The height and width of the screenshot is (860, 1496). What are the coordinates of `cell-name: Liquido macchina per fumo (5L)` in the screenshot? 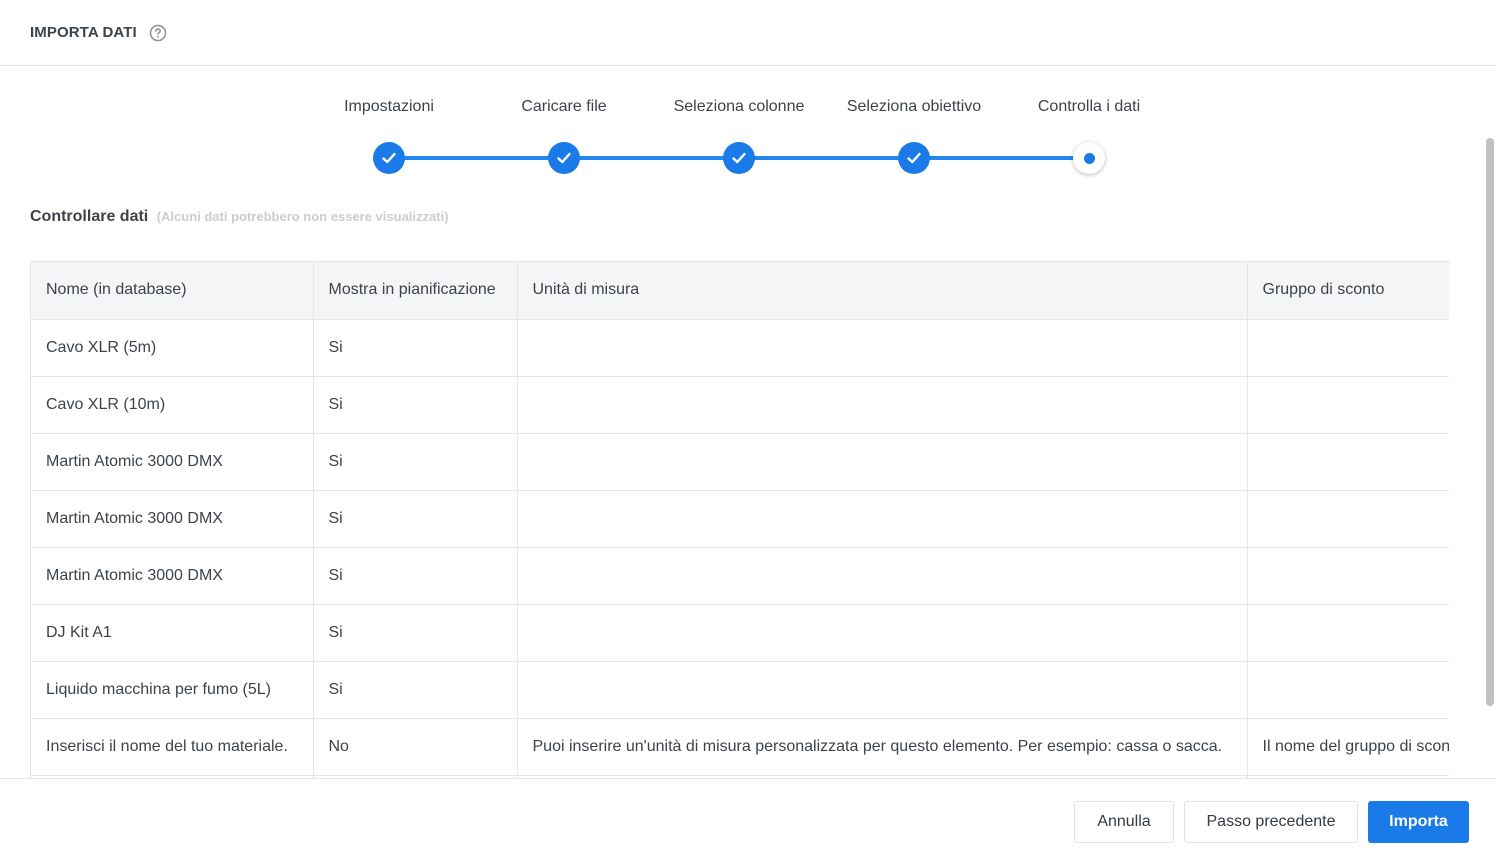 It's located at (172, 690).